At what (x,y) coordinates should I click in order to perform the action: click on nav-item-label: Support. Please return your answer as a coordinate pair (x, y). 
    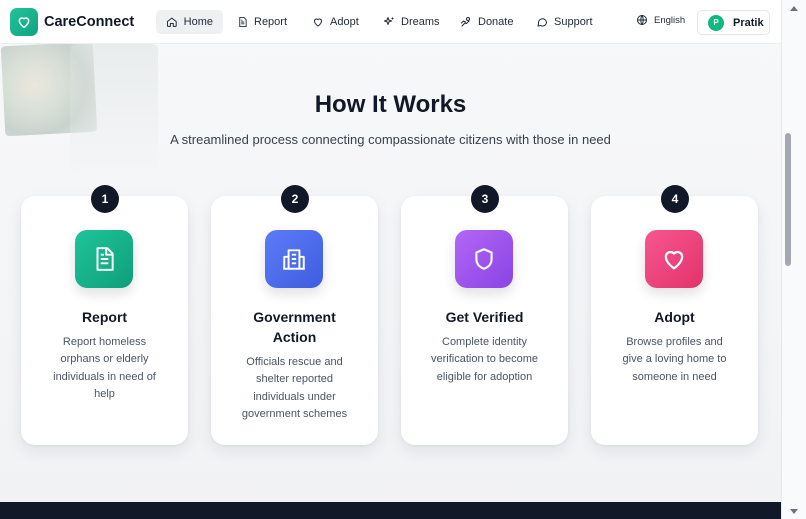
    Looking at the image, I should click on (573, 22).